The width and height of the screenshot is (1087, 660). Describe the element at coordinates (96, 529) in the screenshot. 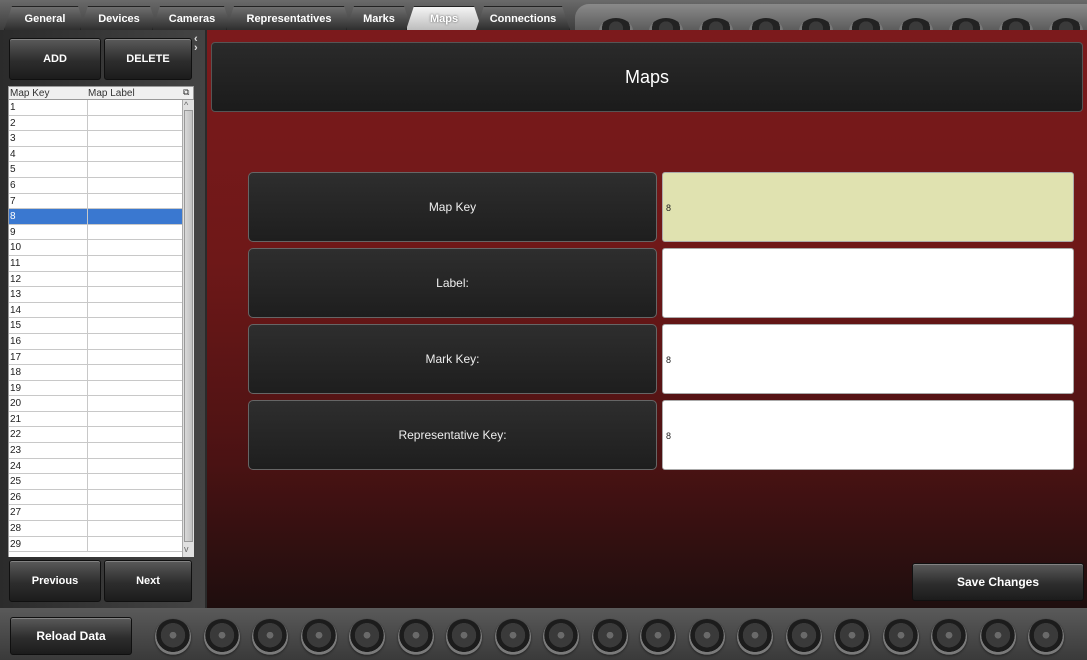

I see `list-item: 28` at that location.